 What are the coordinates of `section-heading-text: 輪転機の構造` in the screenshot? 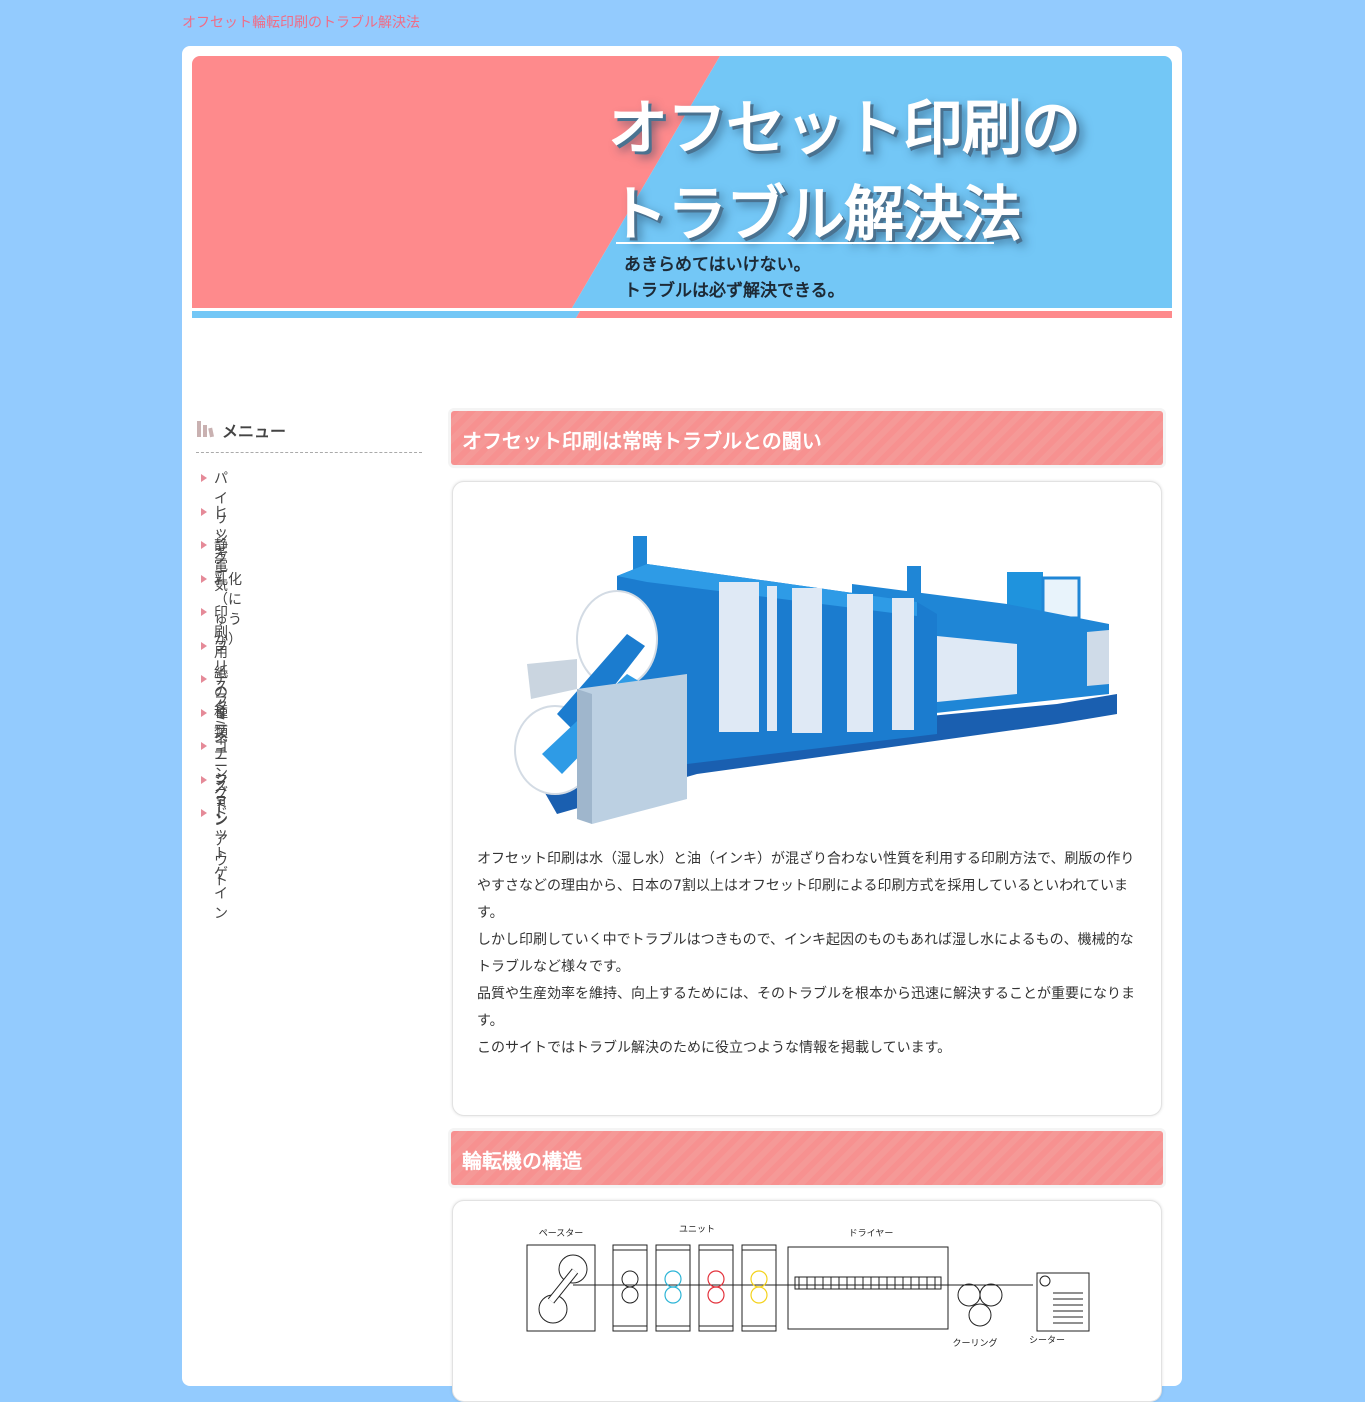 It's located at (522, 1161).